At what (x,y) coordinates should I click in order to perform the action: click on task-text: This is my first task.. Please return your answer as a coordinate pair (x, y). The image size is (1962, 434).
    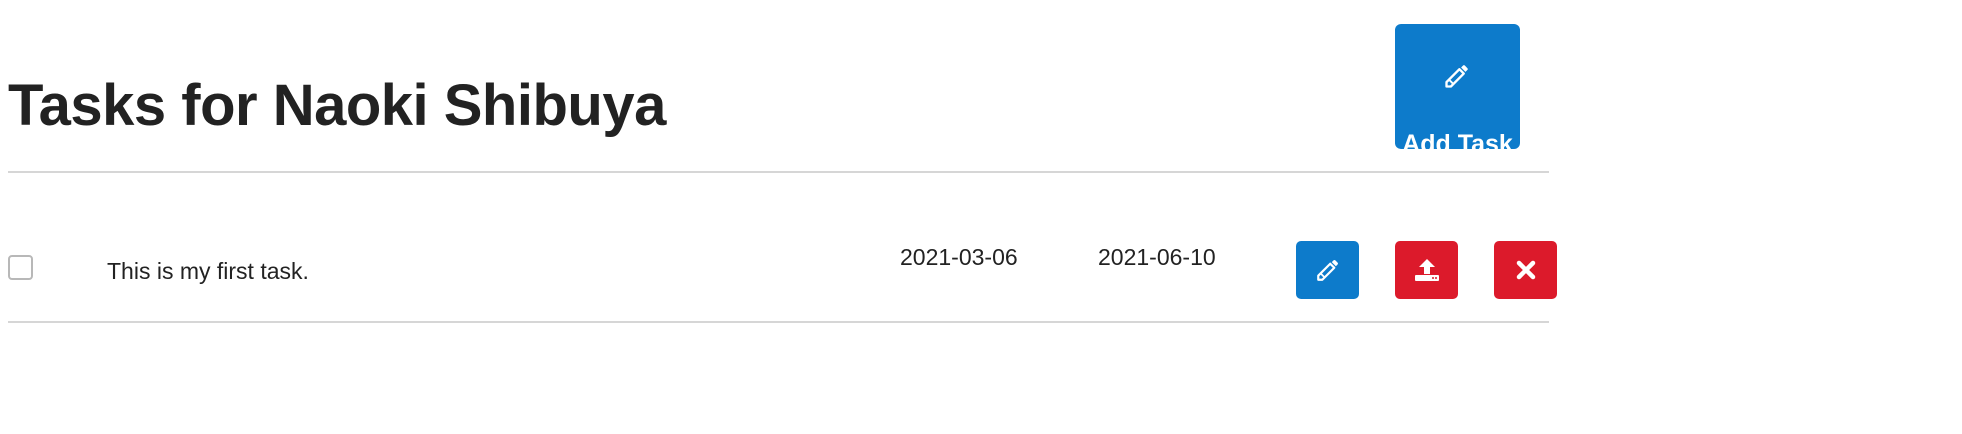
    Looking at the image, I should click on (208, 271).